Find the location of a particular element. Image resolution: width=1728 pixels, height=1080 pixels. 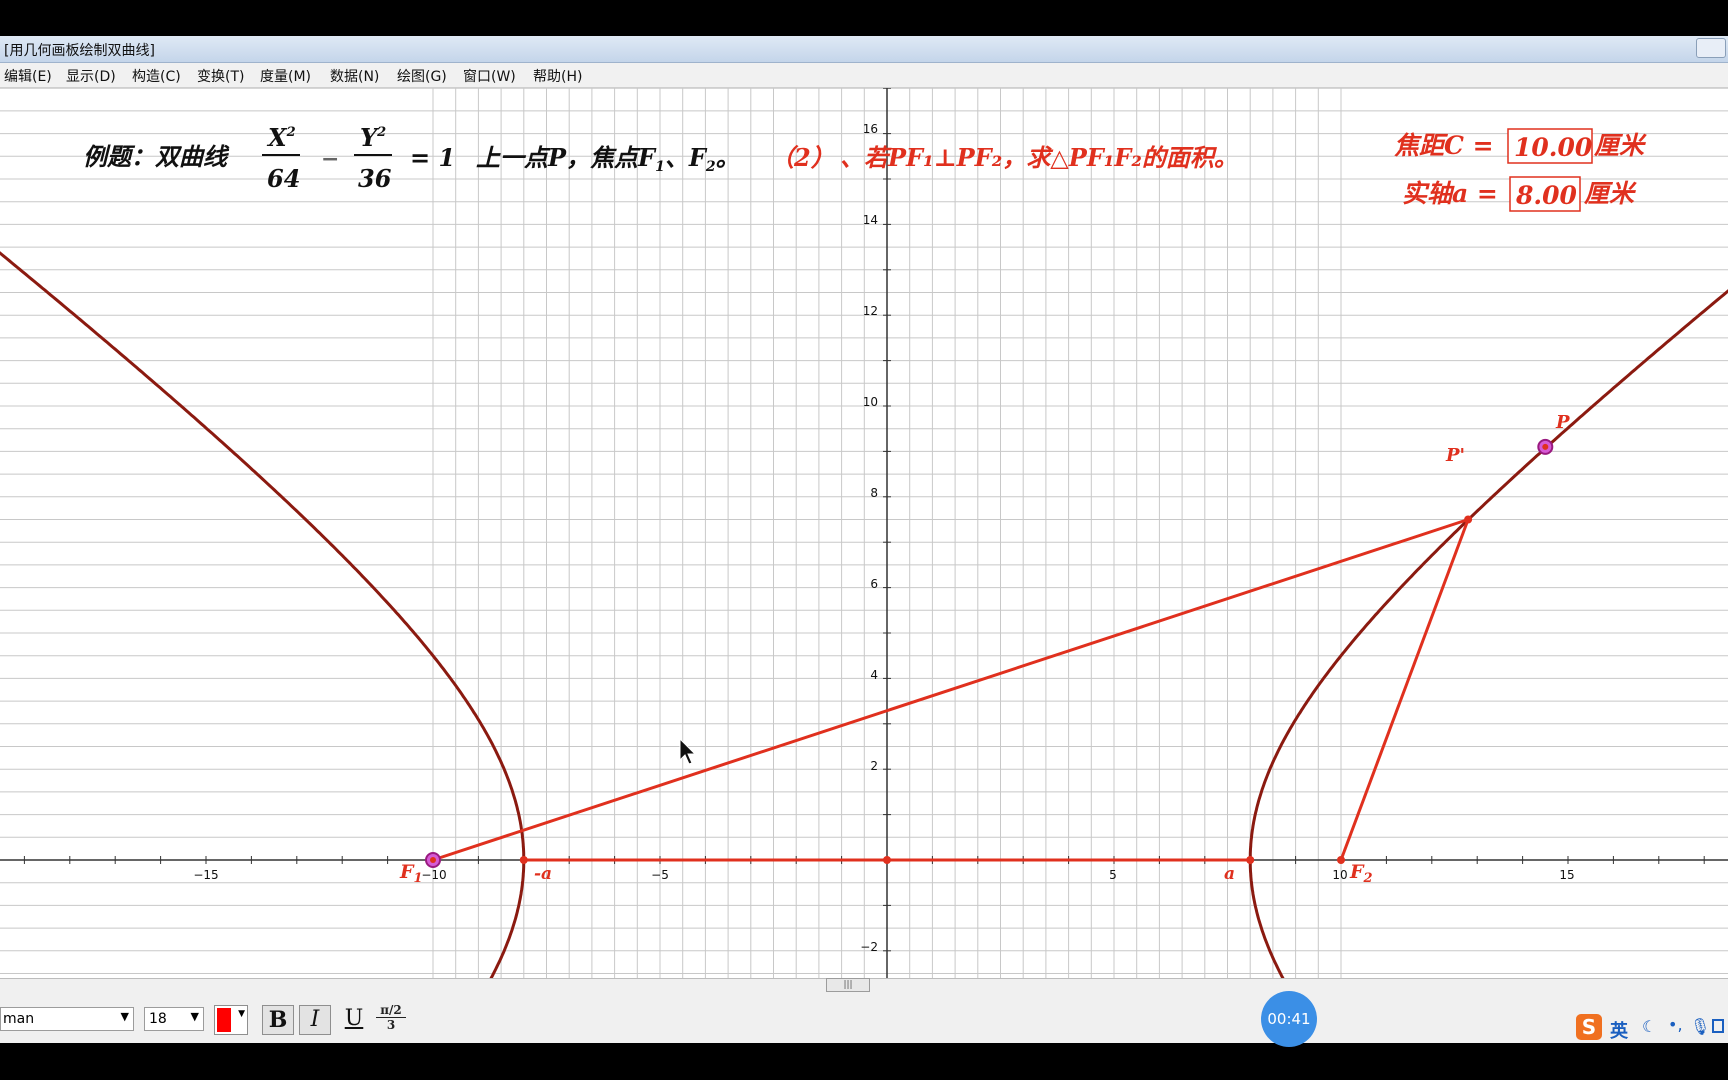

point-pprime is located at coordinates (1468, 519).